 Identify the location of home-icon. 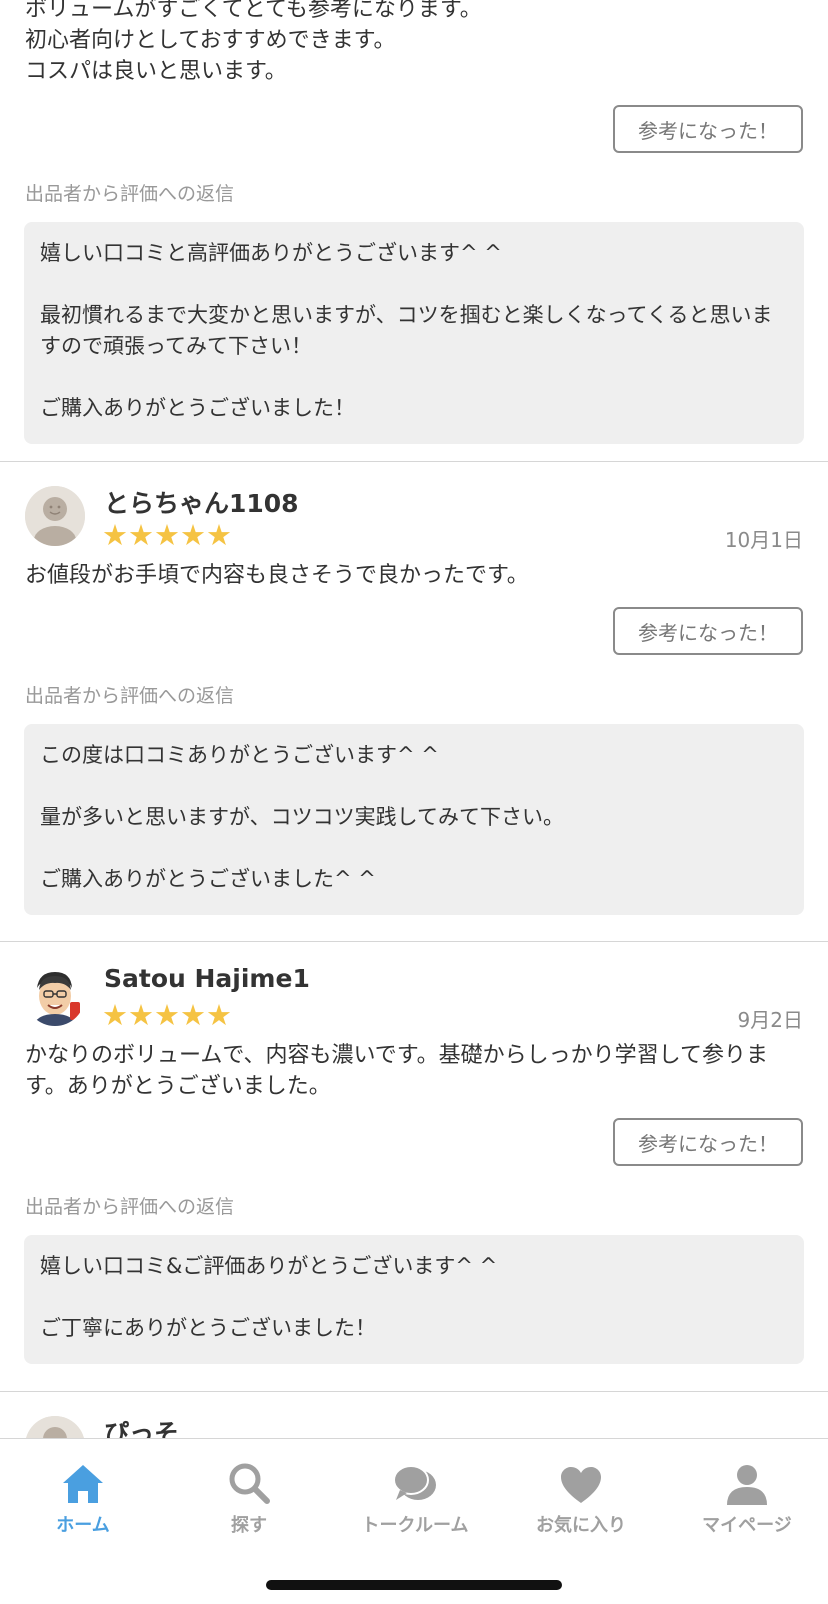
(83, 1484).